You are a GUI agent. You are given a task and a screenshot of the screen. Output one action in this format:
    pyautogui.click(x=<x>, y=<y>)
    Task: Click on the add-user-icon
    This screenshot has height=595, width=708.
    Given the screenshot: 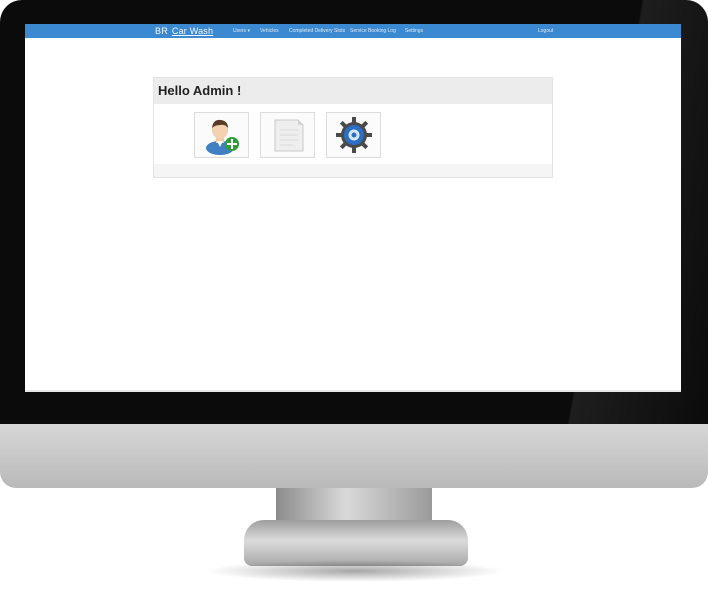 What is the action you would take?
    pyautogui.click(x=222, y=137)
    